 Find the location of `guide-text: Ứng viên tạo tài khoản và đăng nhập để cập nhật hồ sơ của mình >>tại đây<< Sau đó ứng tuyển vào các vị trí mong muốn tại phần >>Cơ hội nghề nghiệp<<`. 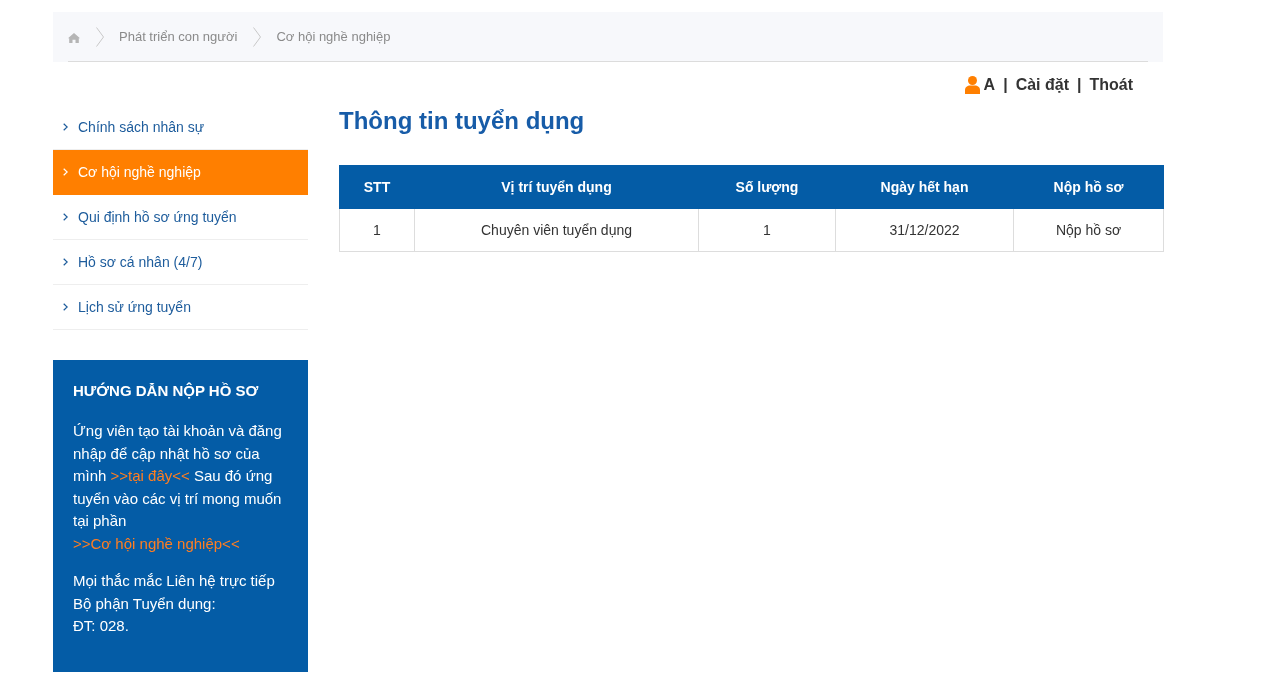

guide-text: Ứng viên tạo tài khoản và đăng nhập để cập nhật hồ sơ của mình >>tại đây<< Sau đó ứng tuyển vào các vị trí mong muốn tại phần >>Cơ hội nghề nghiệp<< is located at coordinates (178, 487).